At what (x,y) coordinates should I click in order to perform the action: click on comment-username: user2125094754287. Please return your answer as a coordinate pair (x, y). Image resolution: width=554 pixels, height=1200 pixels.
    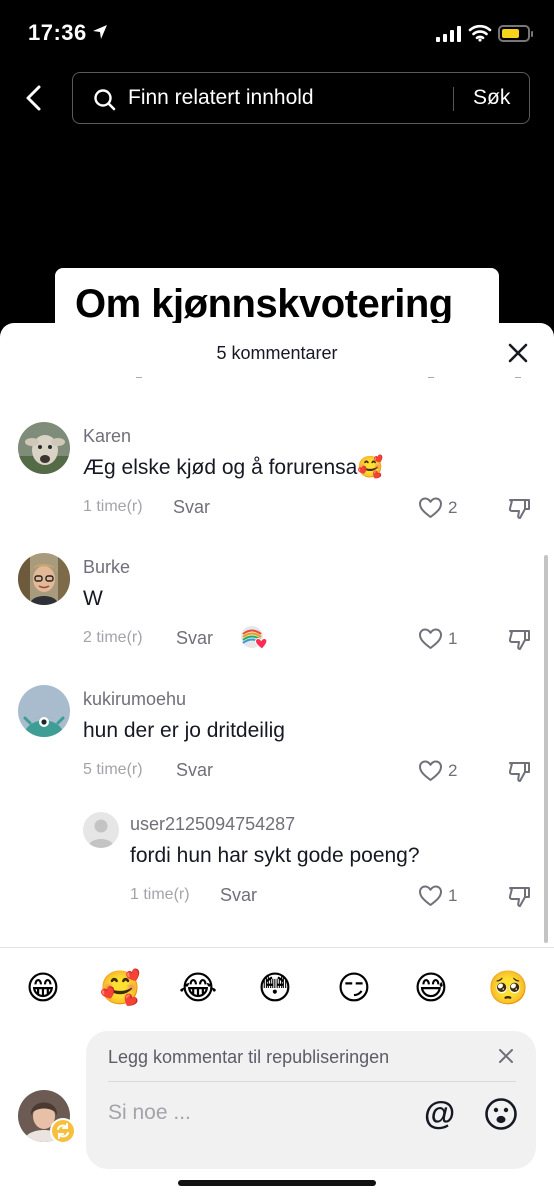
    Looking at the image, I should click on (212, 824).